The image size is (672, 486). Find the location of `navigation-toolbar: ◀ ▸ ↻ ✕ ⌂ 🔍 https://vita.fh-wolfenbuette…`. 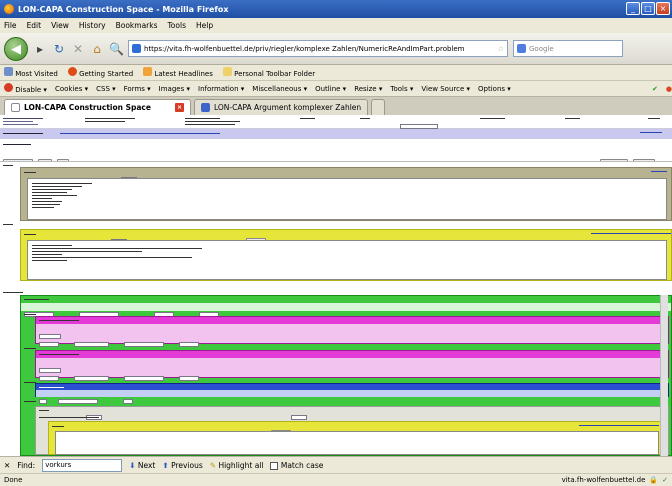

navigation-toolbar: ◀ ▸ ↻ ✕ ⌂ 🔍 https://vita.fh-wolfenbuette… is located at coordinates (336, 49).